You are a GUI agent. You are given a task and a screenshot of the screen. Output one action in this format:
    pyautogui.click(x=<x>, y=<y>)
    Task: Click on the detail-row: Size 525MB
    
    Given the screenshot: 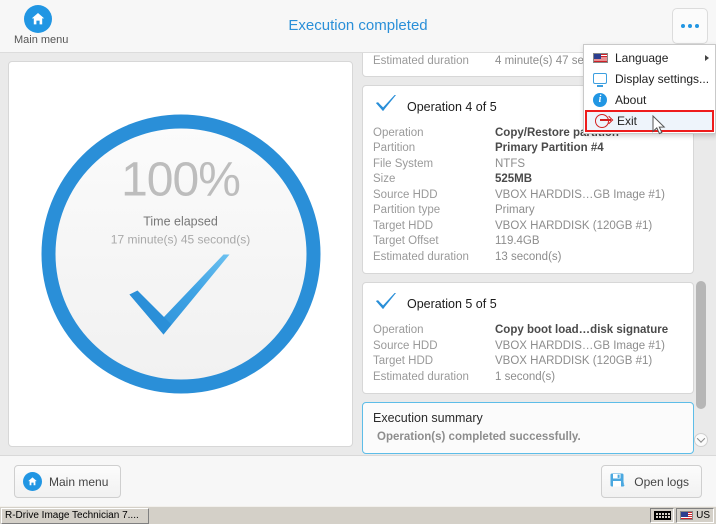 What is the action you would take?
    pyautogui.click(x=528, y=180)
    